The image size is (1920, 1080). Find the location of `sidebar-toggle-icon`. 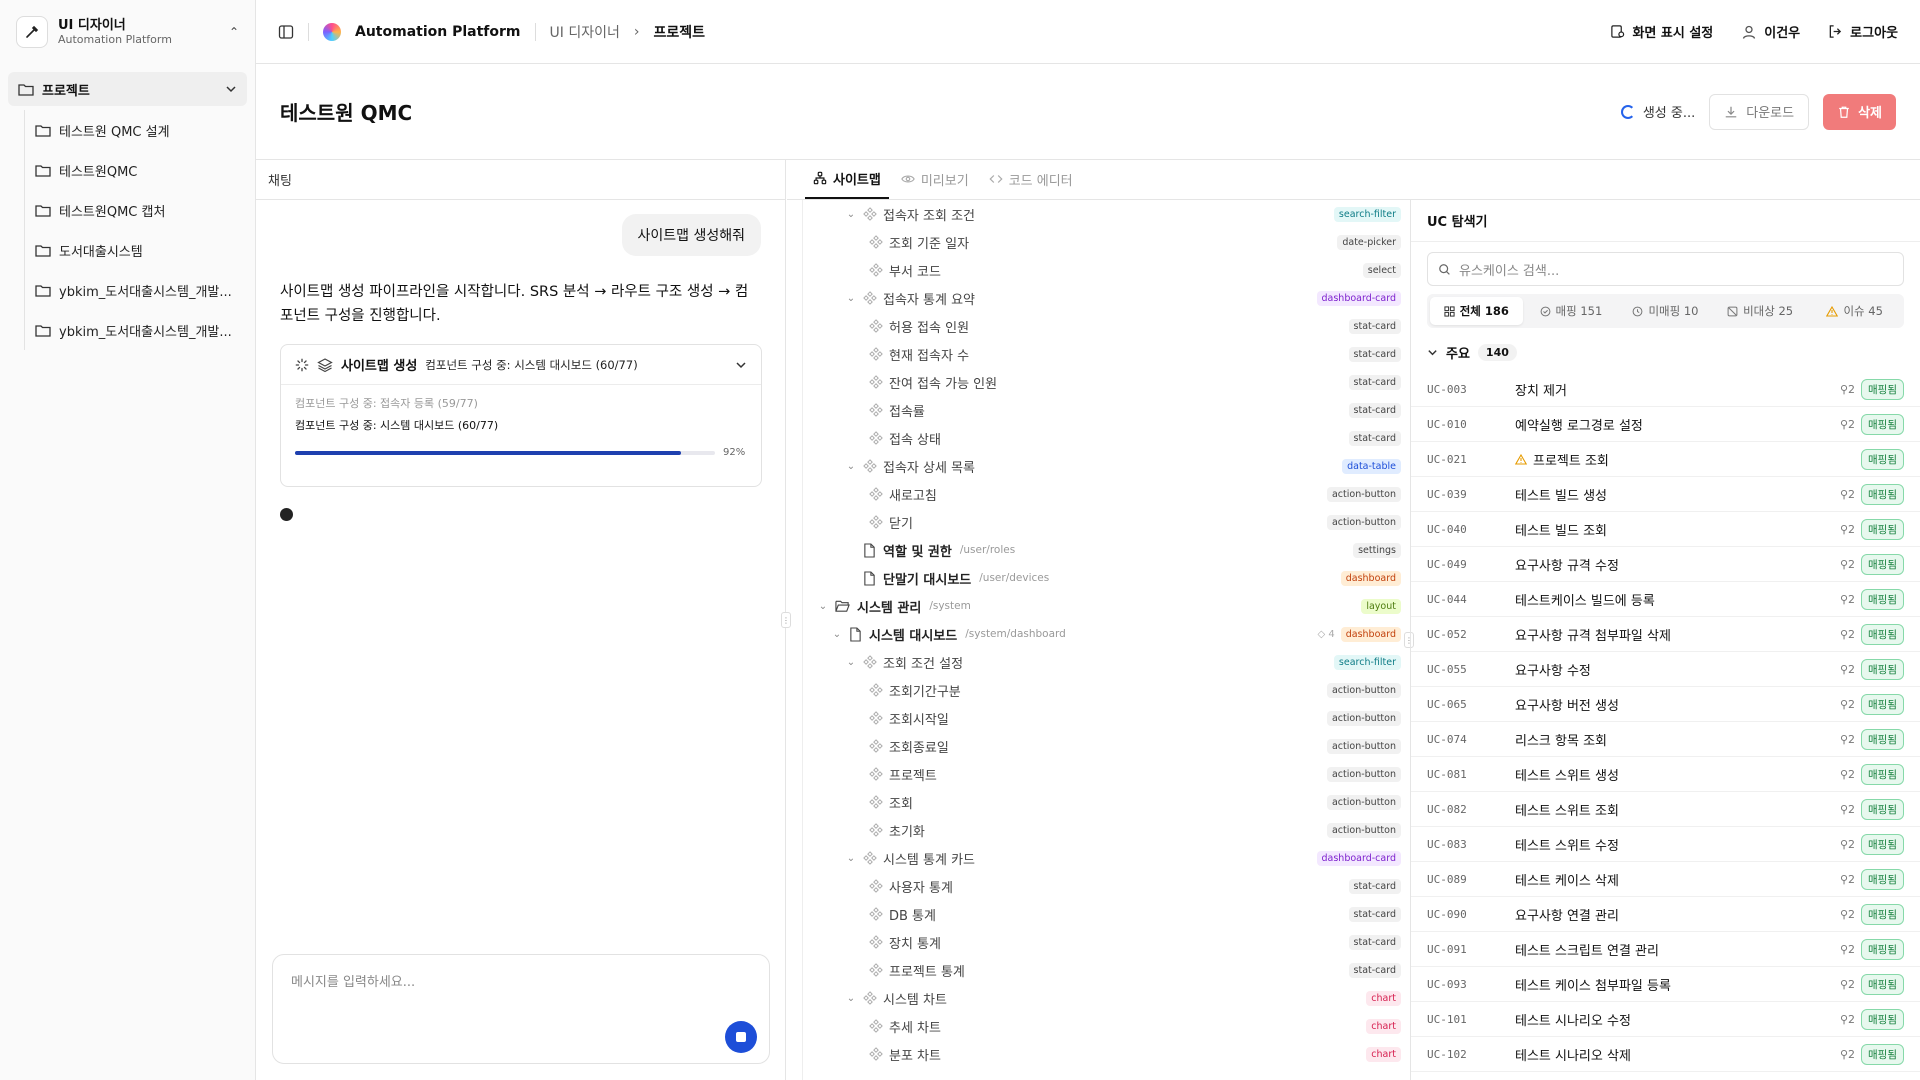

sidebar-toggle-icon is located at coordinates (286, 32).